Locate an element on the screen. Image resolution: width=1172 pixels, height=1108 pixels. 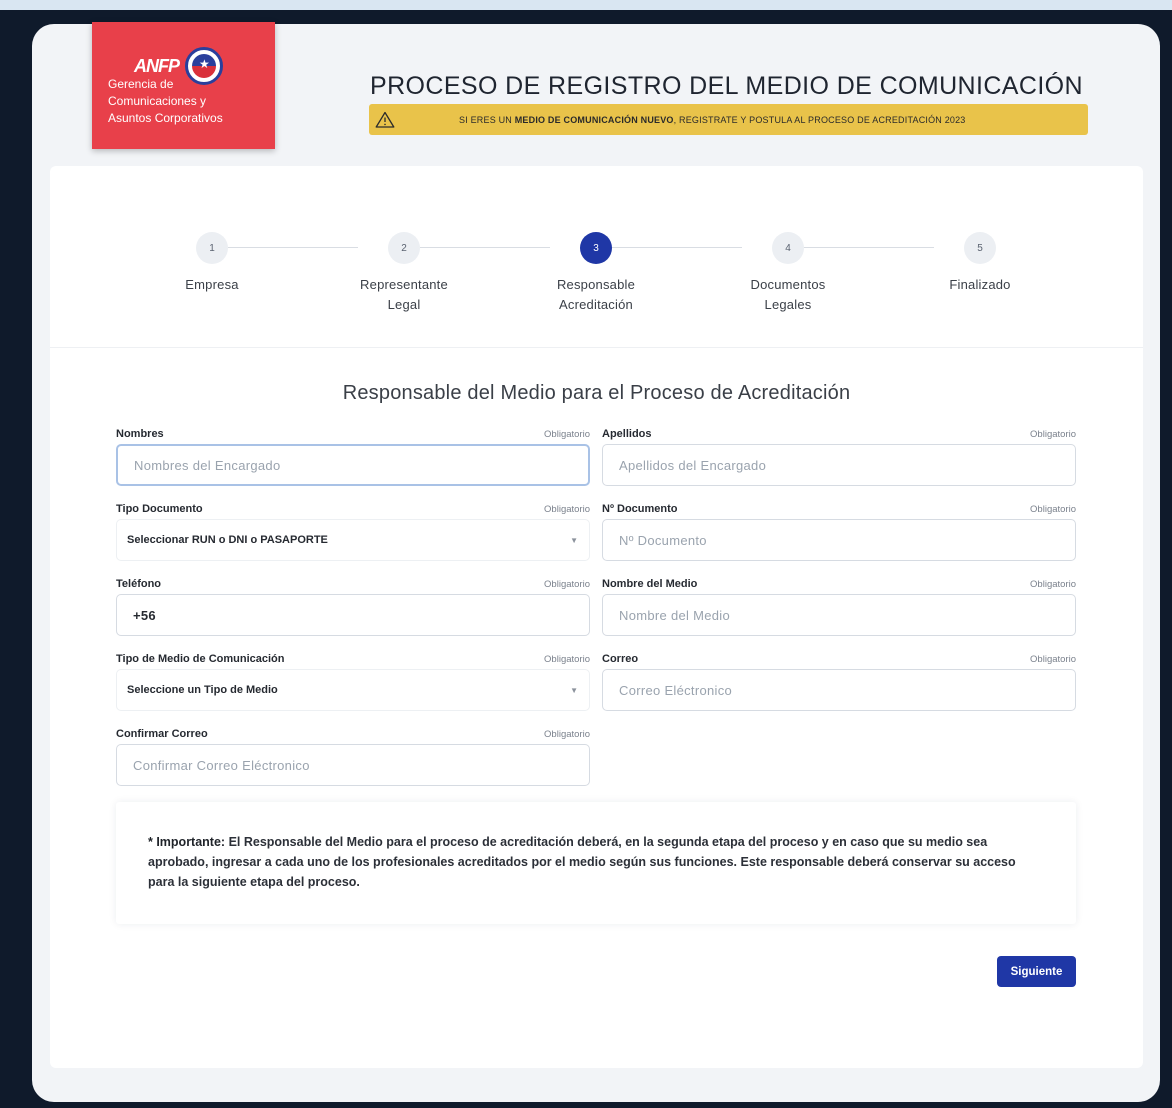
field-label: Confirmar Correo is located at coordinates (162, 734).